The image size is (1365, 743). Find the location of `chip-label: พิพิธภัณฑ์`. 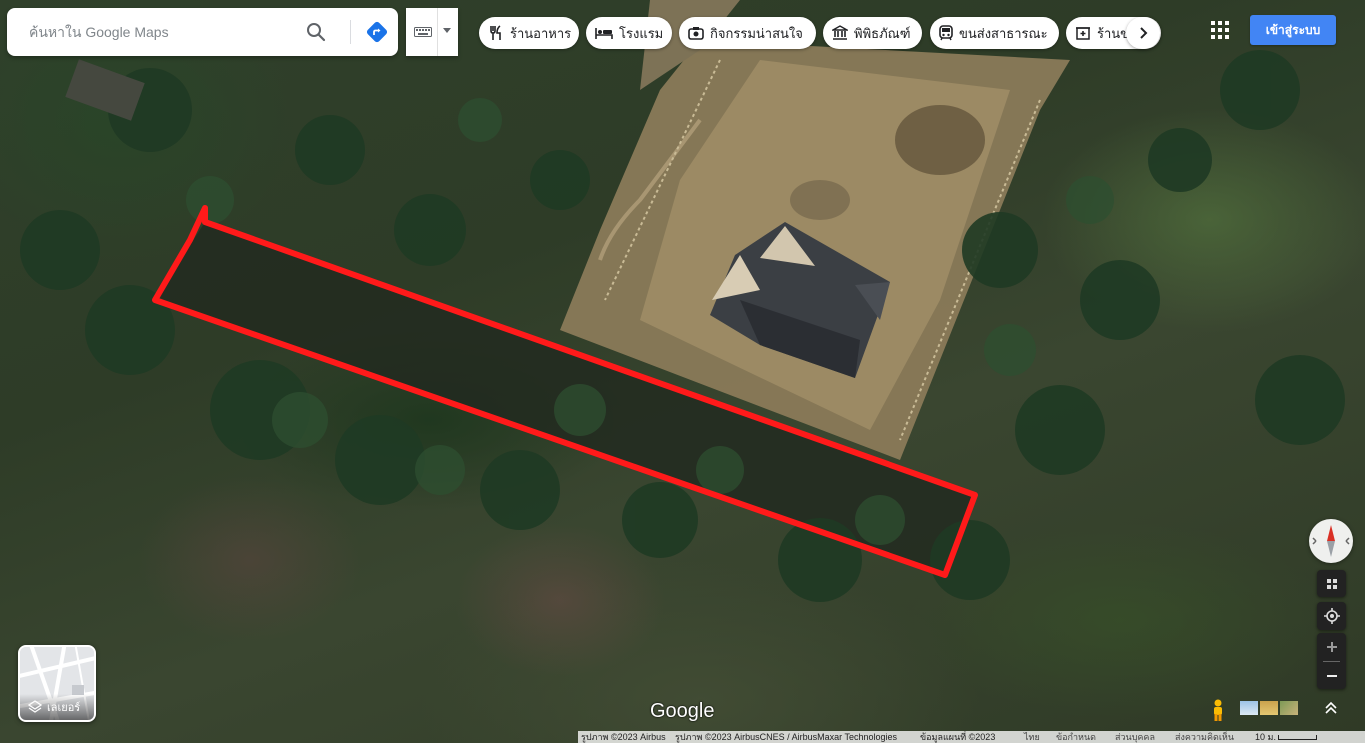

chip-label: พิพิธภัณฑ์ is located at coordinates (882, 34).